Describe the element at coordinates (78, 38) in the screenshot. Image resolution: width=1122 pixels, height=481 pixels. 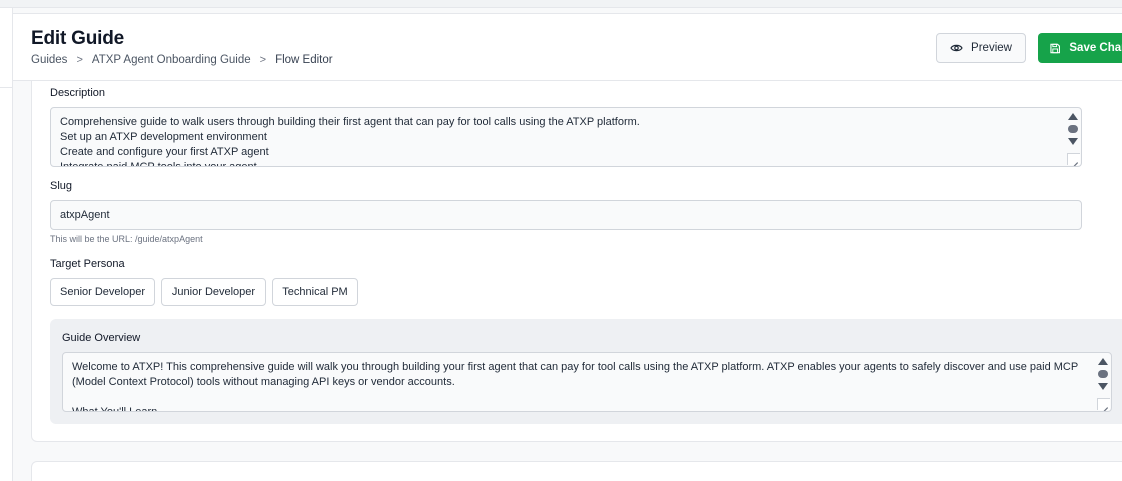
I see `page-title: Edit Guide` at that location.